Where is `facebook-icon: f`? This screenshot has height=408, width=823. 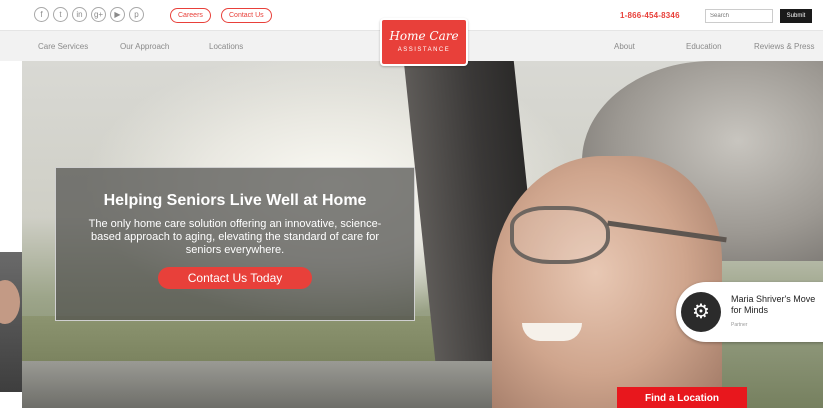 facebook-icon: f is located at coordinates (41, 14).